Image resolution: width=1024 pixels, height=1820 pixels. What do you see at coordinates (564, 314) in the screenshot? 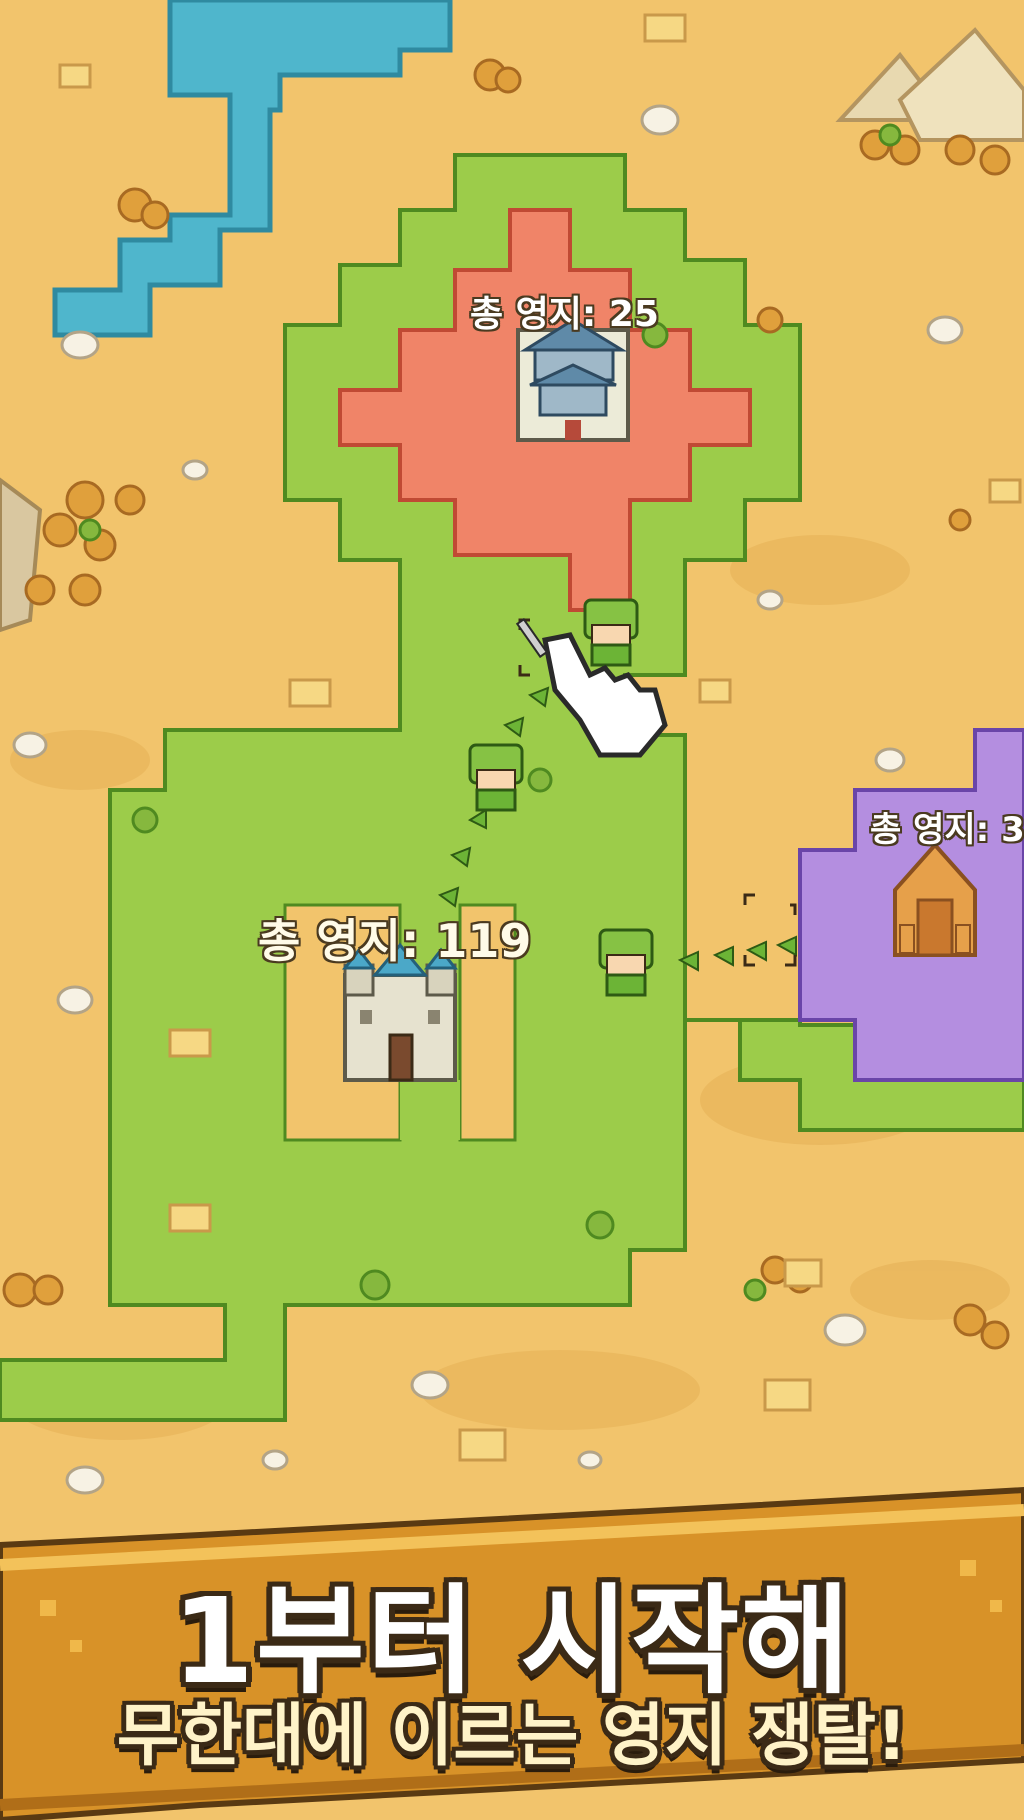
I see `territory-count-label: 총 영지: 25` at bounding box center [564, 314].